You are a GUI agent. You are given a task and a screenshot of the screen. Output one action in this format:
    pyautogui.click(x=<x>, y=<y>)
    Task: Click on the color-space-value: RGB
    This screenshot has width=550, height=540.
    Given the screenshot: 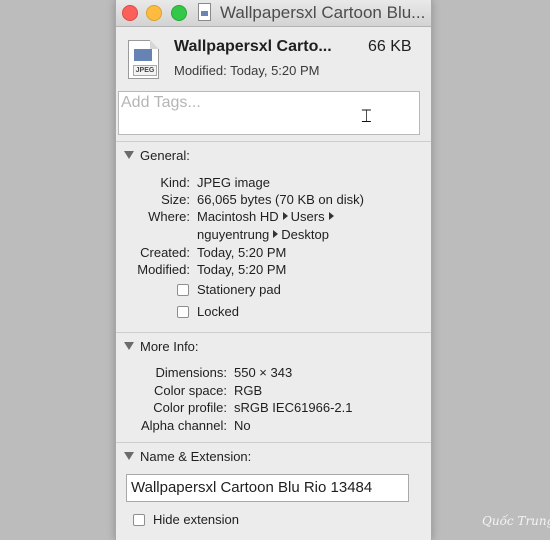 What is the action you would take?
    pyautogui.click(x=248, y=390)
    